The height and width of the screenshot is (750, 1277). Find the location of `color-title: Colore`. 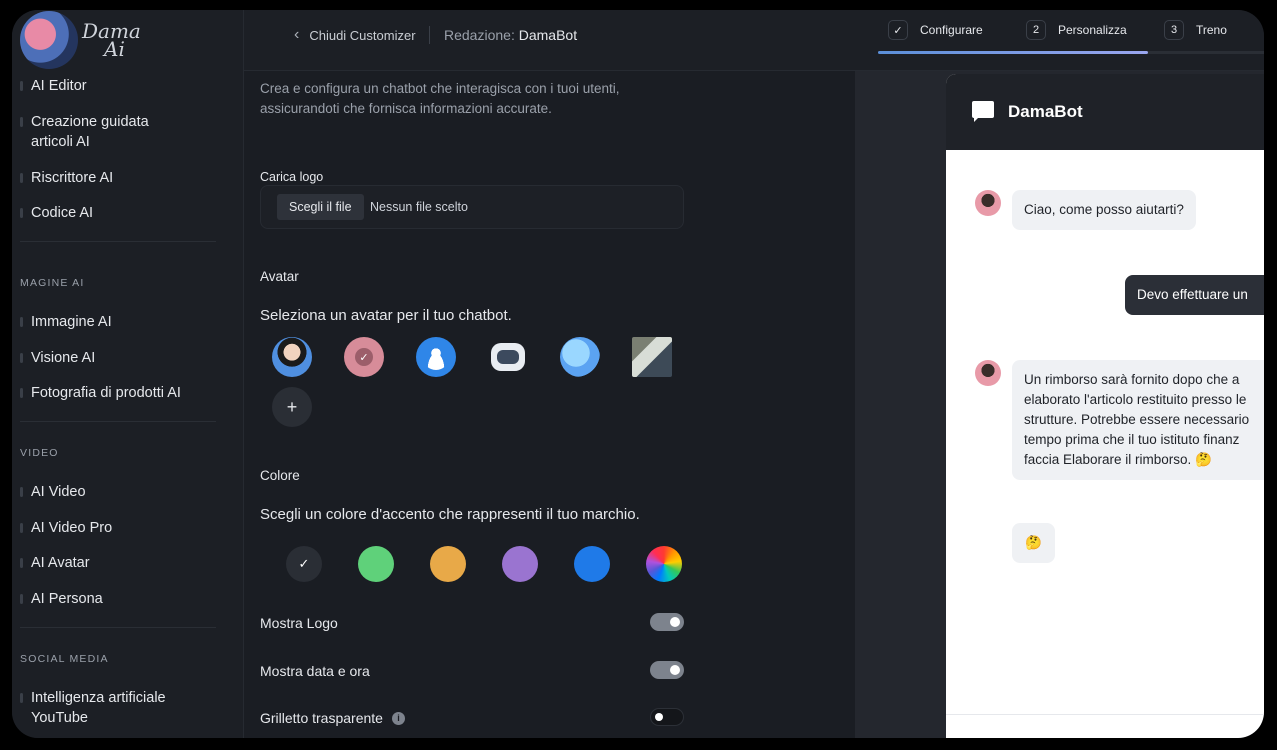

color-title: Colore is located at coordinates (280, 475).